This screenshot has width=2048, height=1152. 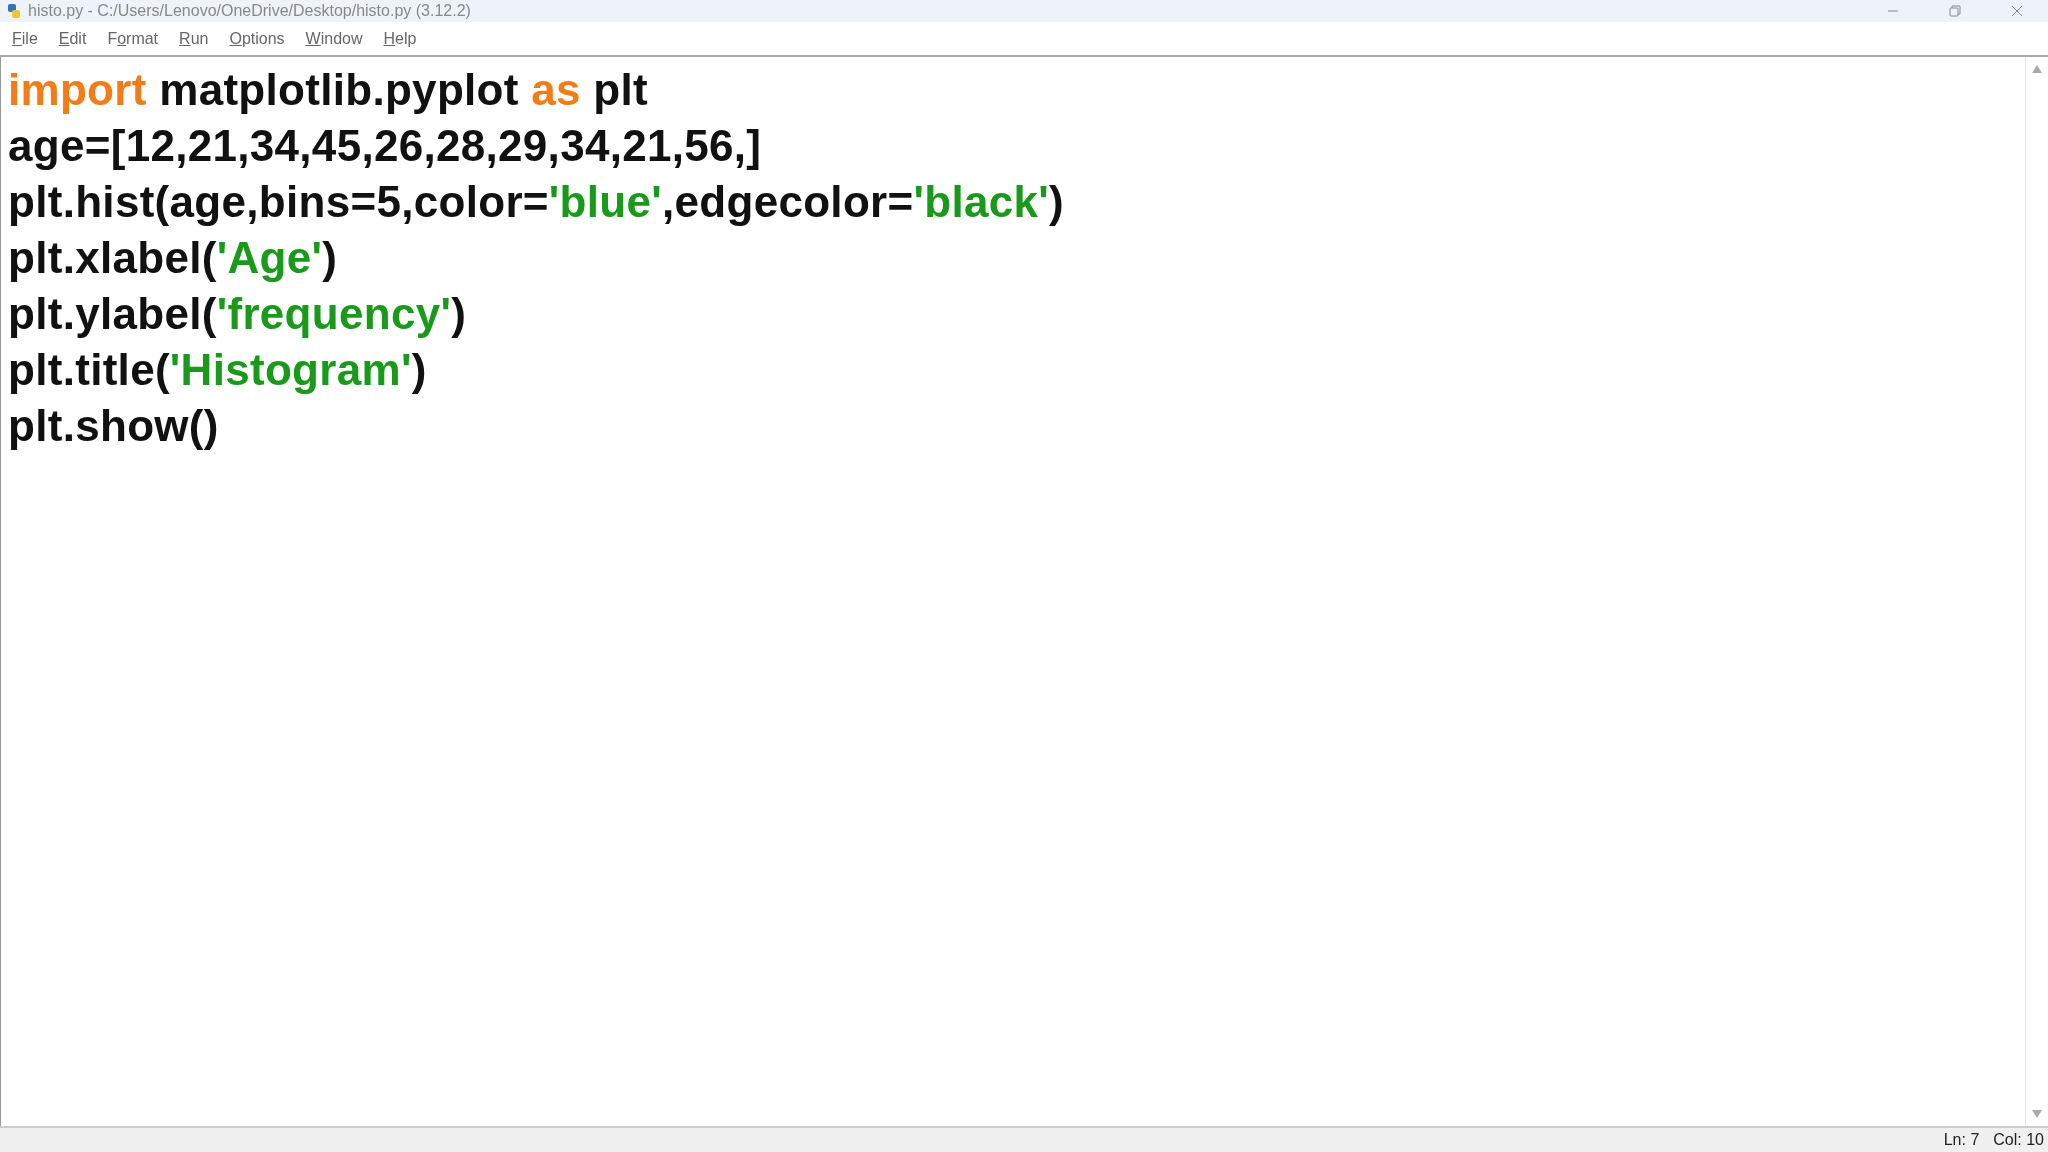 I want to click on menu-item: Edit, so click(x=72, y=38).